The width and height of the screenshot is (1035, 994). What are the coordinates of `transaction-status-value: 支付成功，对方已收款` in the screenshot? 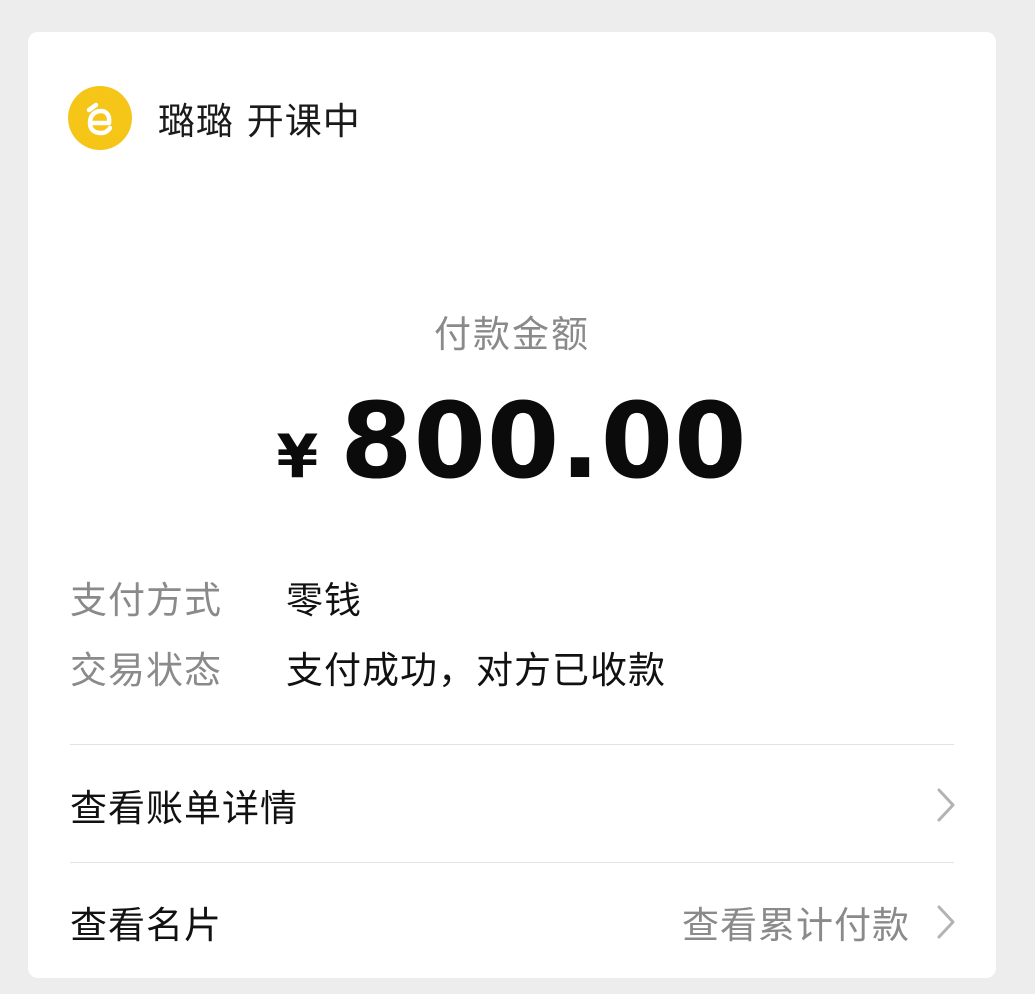 It's located at (476, 670).